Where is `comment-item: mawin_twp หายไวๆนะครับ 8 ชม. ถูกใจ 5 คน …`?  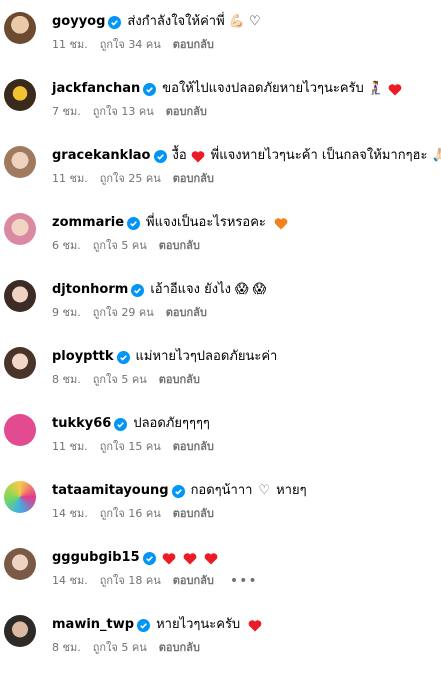
comment-item: mawin_twp หายไวๆนะครับ 8 ชม. ถูกใจ 5 คน … is located at coordinates (220, 645).